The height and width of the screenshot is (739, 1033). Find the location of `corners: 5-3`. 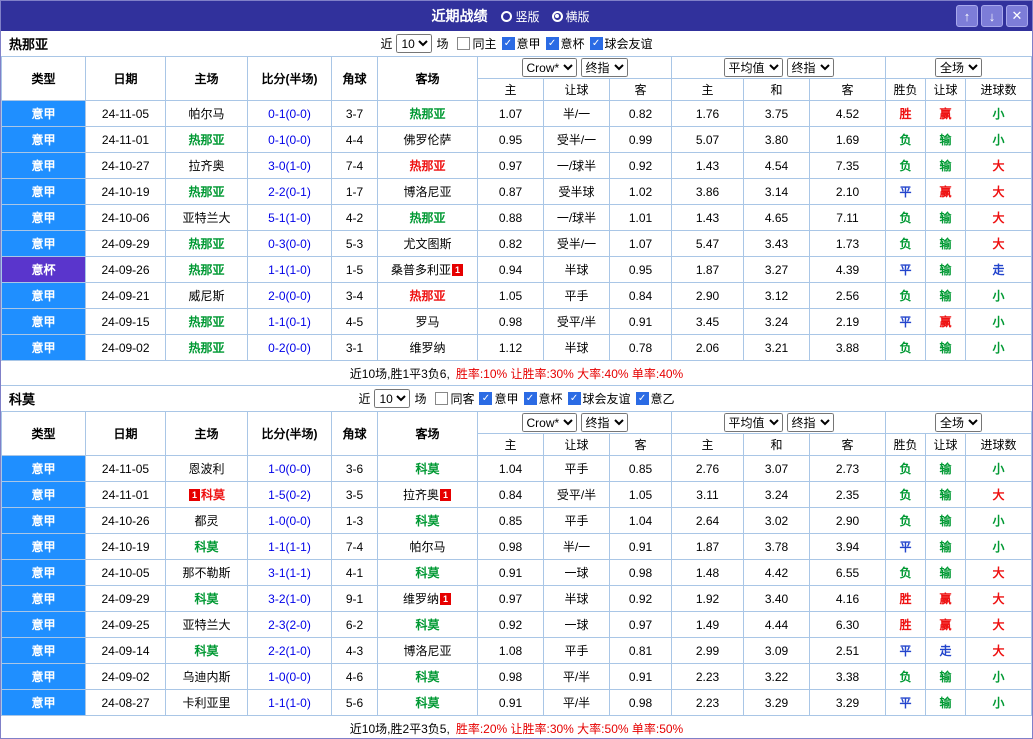

corners: 5-3 is located at coordinates (354, 243).